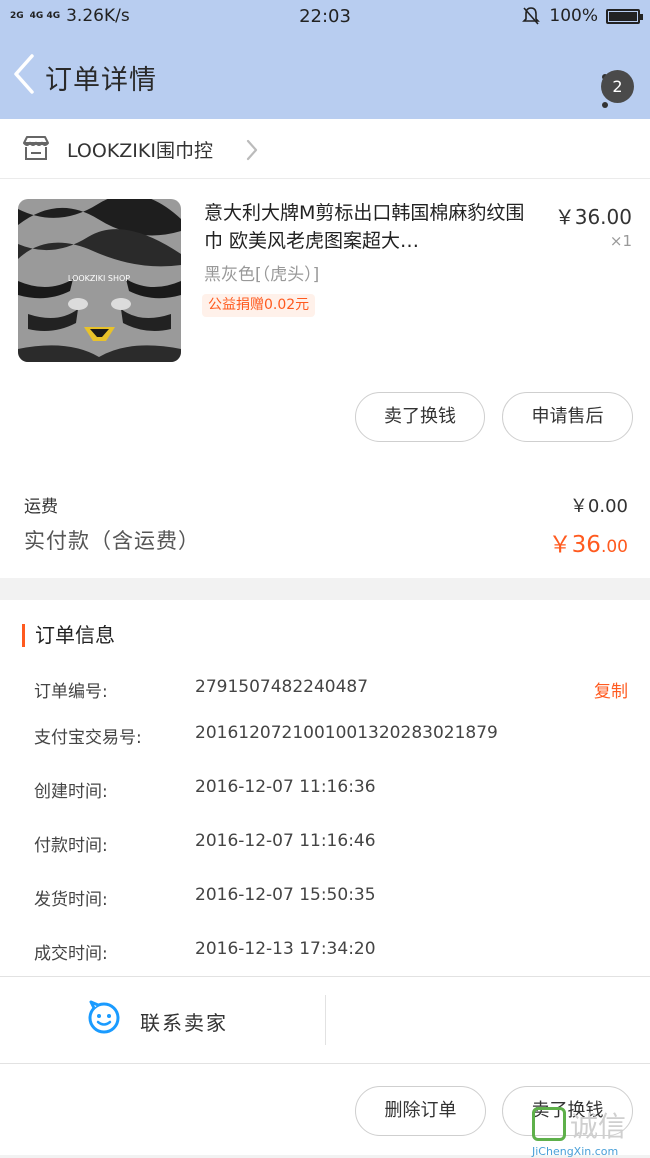 This screenshot has height=1158, width=650. What do you see at coordinates (617, 86) in the screenshot?
I see `notification-badge: 2` at bounding box center [617, 86].